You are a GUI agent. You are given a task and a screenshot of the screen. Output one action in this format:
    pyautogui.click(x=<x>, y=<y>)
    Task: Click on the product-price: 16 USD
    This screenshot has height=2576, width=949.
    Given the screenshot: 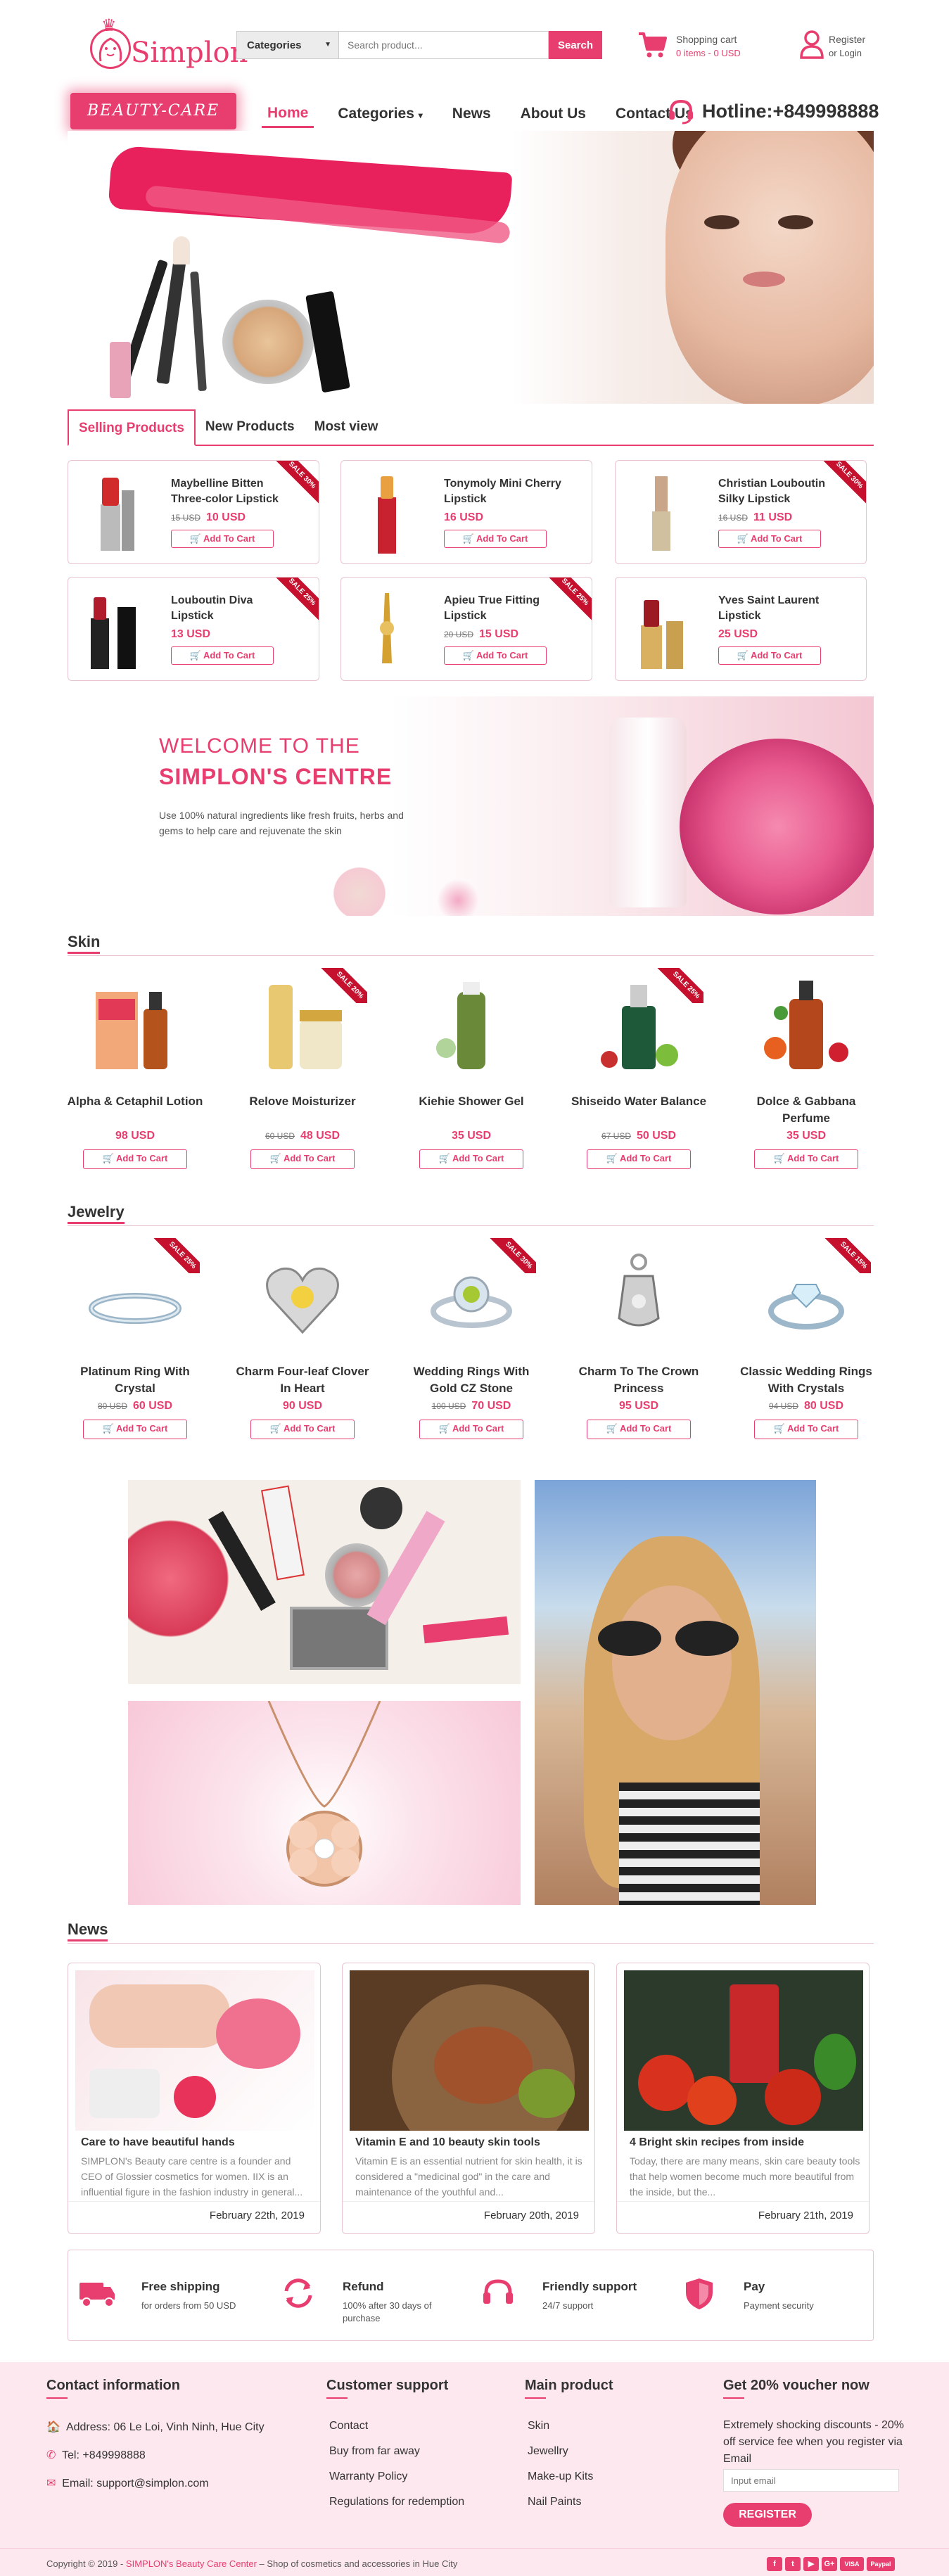 What is the action you would take?
    pyautogui.click(x=463, y=517)
    